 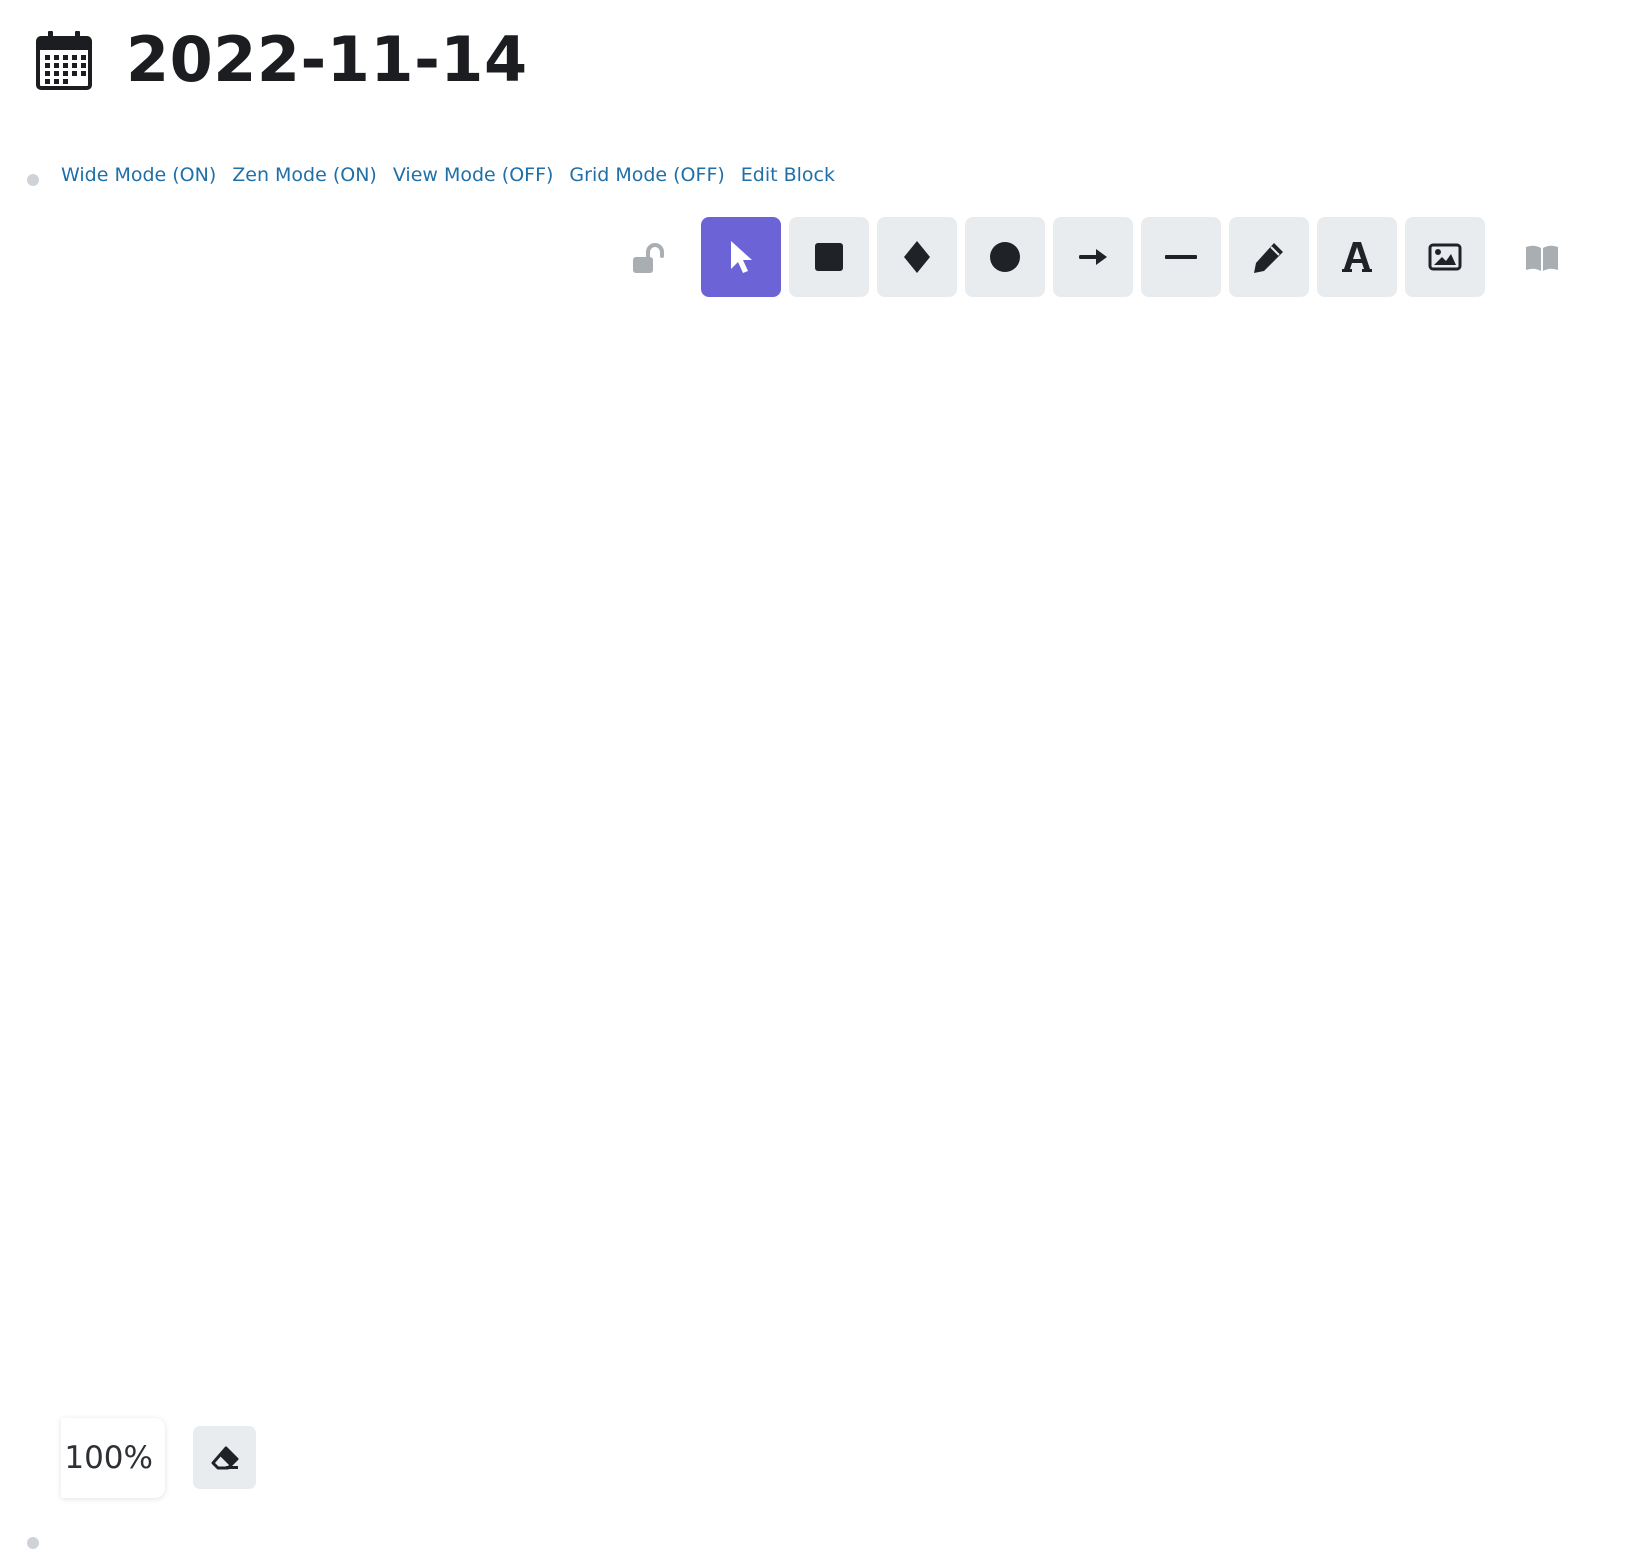 What do you see at coordinates (304, 175) in the screenshot?
I see `zen-mode-link: Zen Mode (ON)` at bounding box center [304, 175].